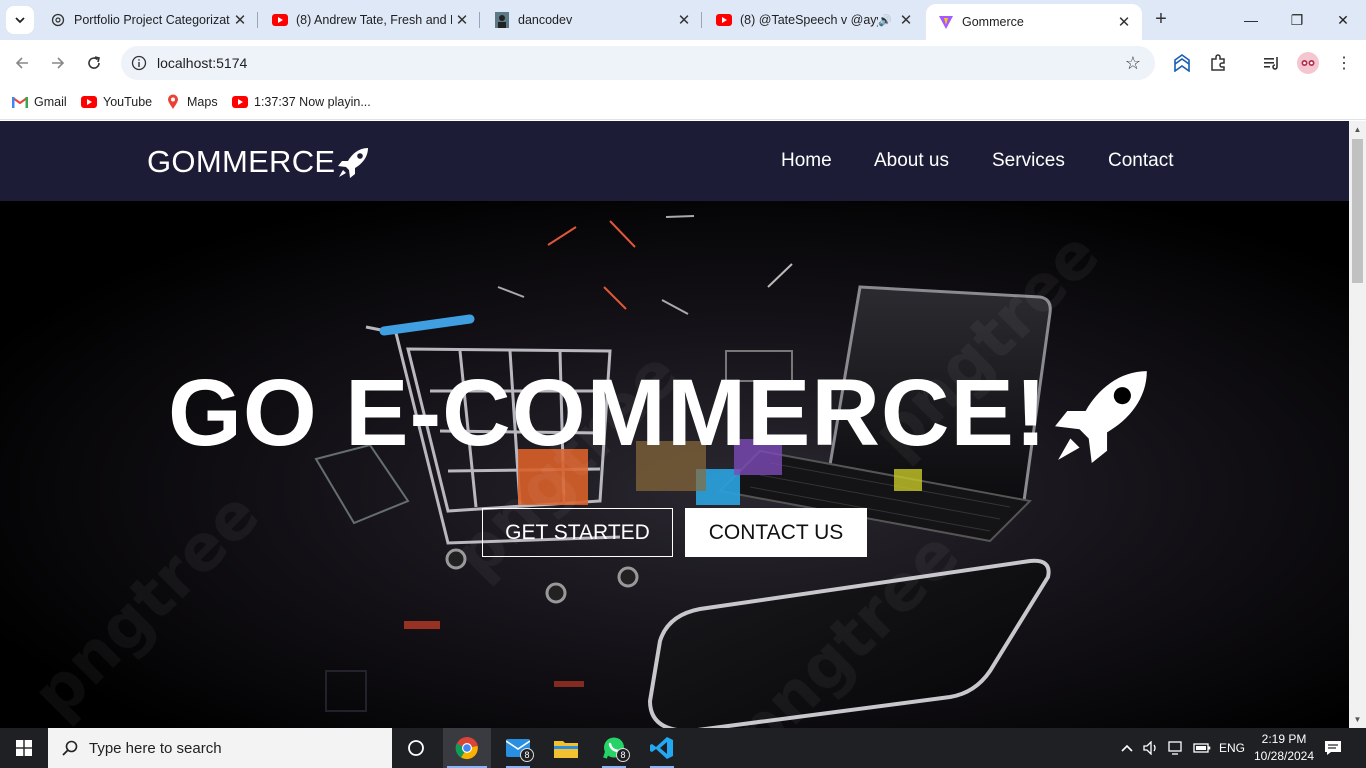  I want to click on back-button, so click(22, 63).